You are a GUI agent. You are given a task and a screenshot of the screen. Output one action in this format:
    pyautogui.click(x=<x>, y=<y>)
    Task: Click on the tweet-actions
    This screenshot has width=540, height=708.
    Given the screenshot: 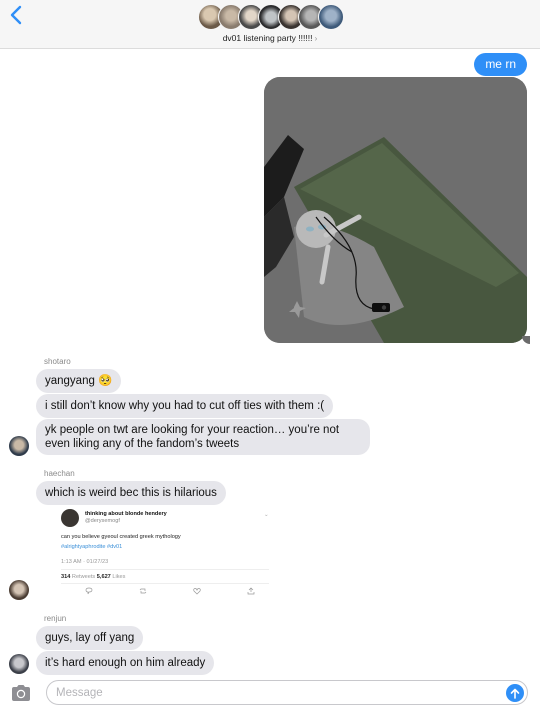 What is the action you would take?
    pyautogui.click(x=170, y=591)
    